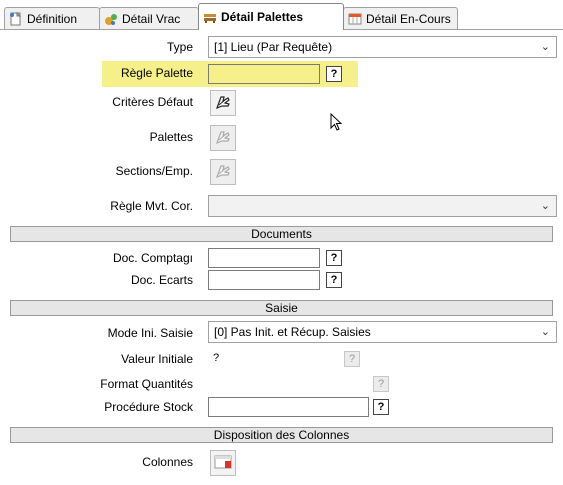 The width and height of the screenshot is (563, 485). I want to click on tab-label: Définition, so click(52, 18).